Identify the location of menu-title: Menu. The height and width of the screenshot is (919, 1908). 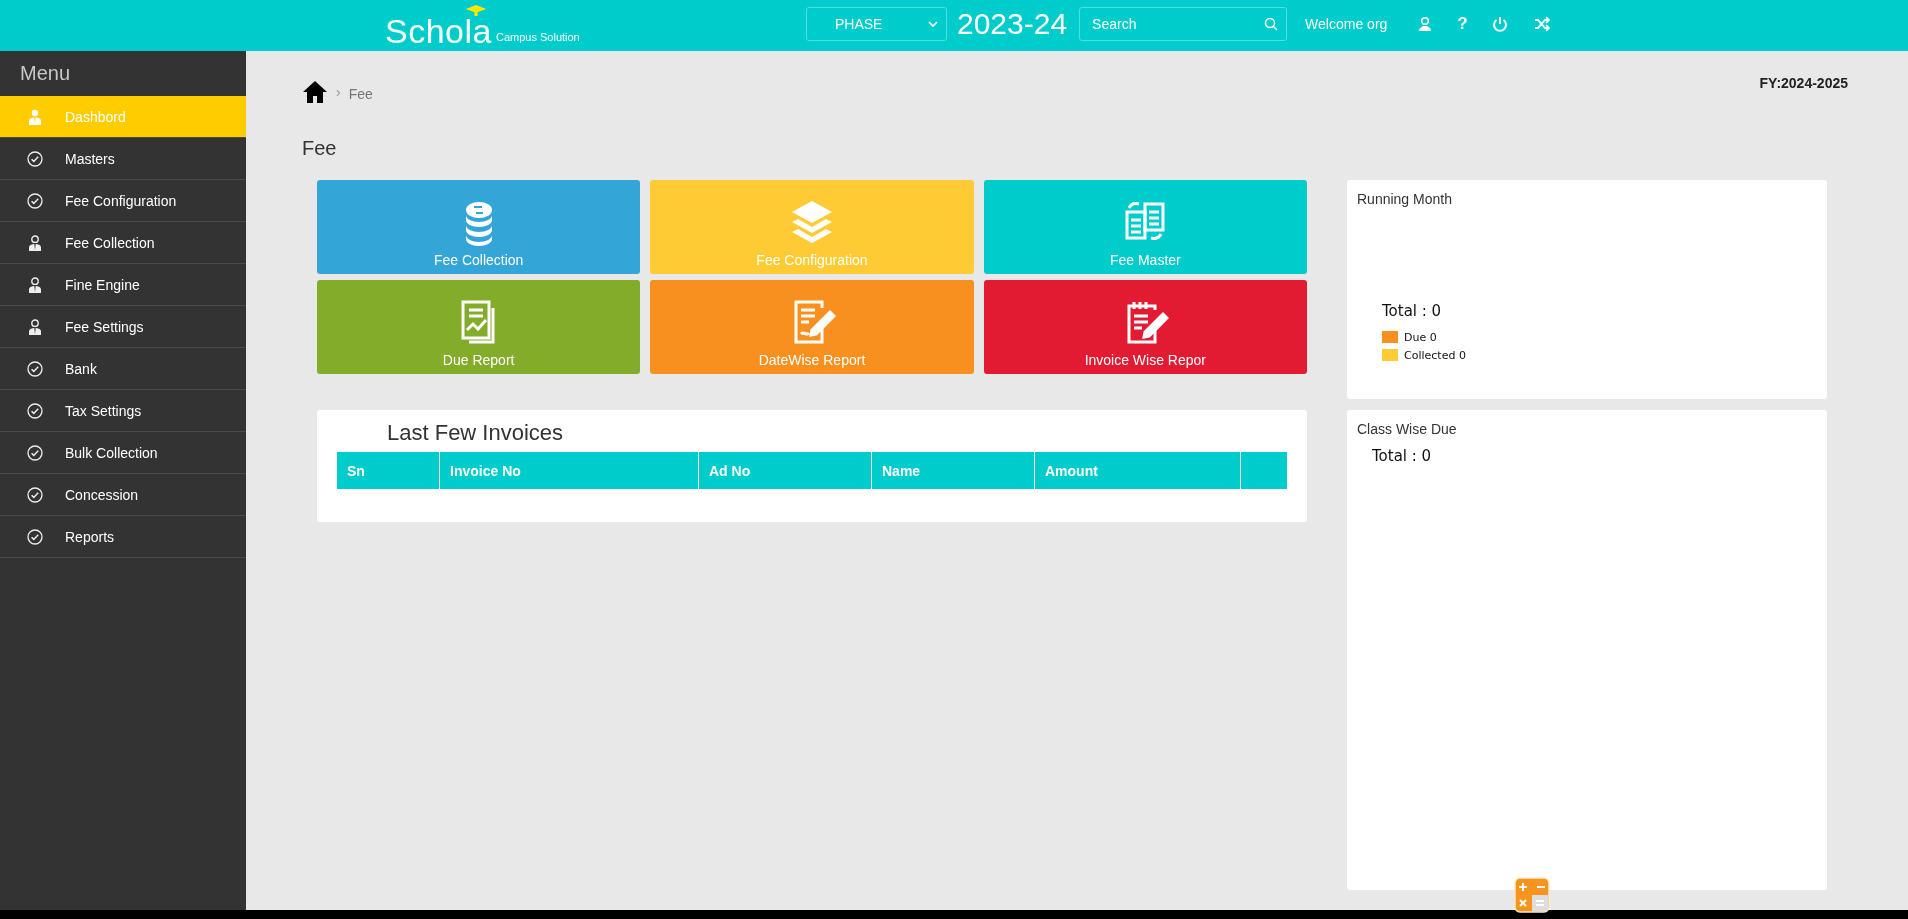
(45, 73).